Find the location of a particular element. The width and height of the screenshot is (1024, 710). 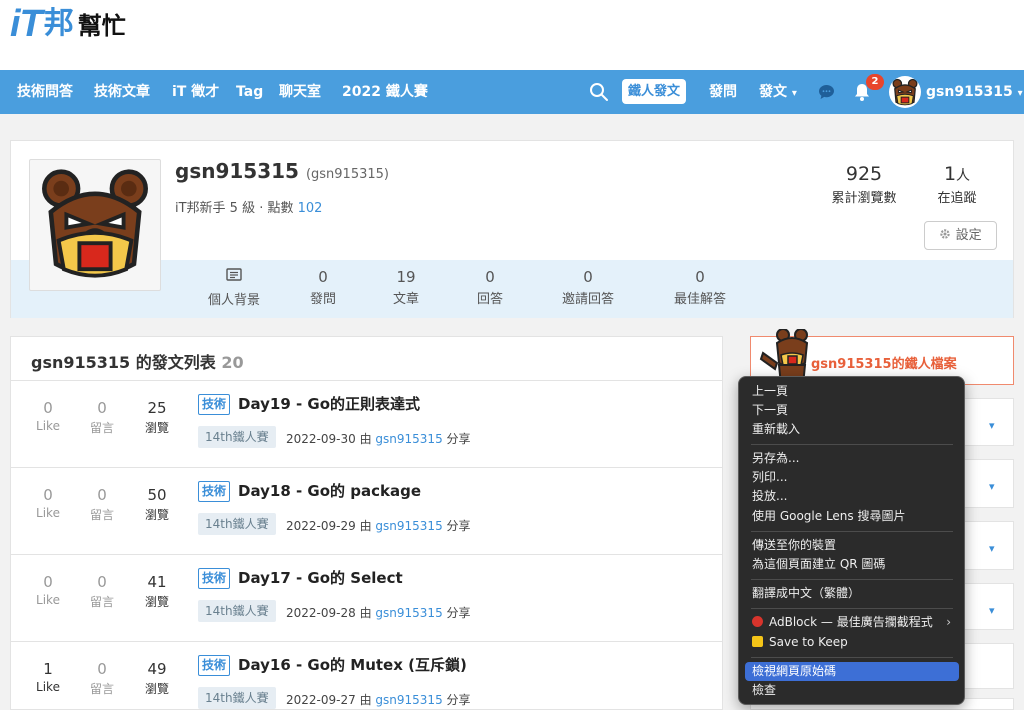

menu-item-qr-code: 為這個頁面建立 QR 圖碼 is located at coordinates (852, 564).